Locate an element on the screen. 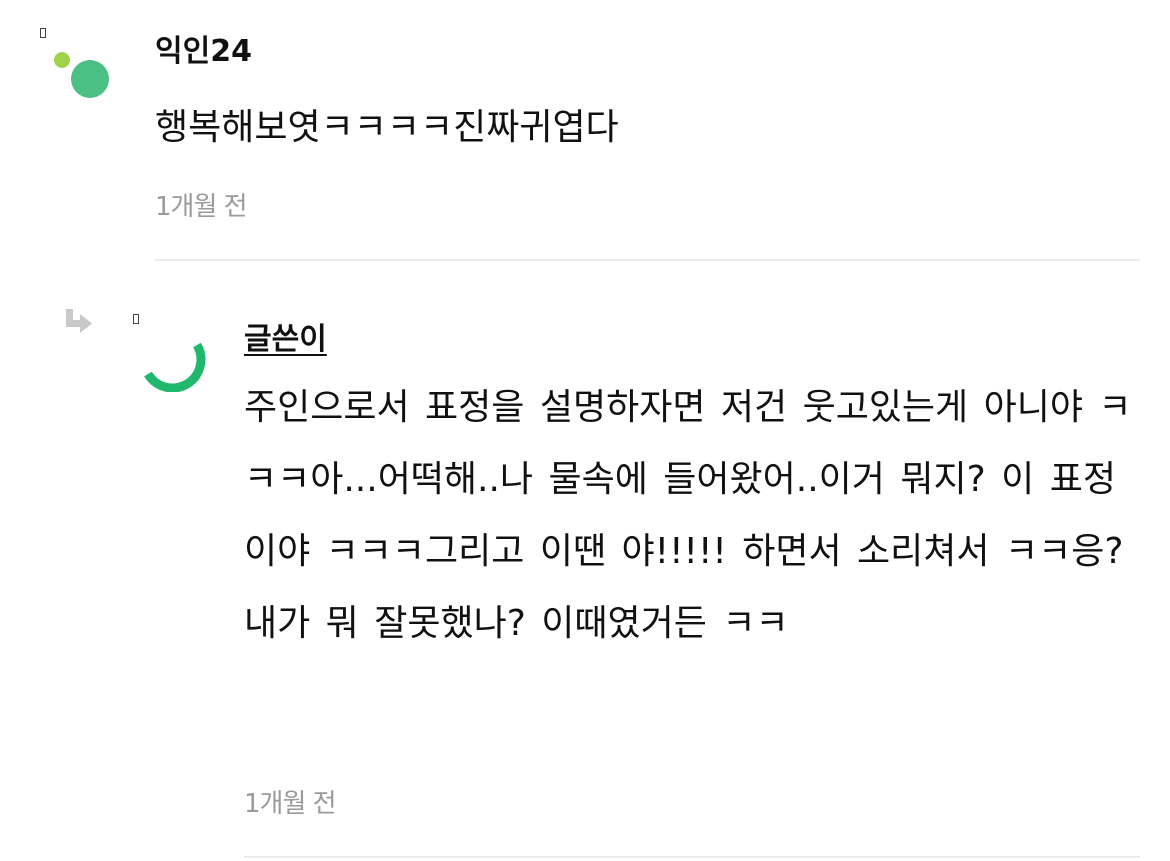  comment-author-link: 글쓴이 is located at coordinates (285, 336).